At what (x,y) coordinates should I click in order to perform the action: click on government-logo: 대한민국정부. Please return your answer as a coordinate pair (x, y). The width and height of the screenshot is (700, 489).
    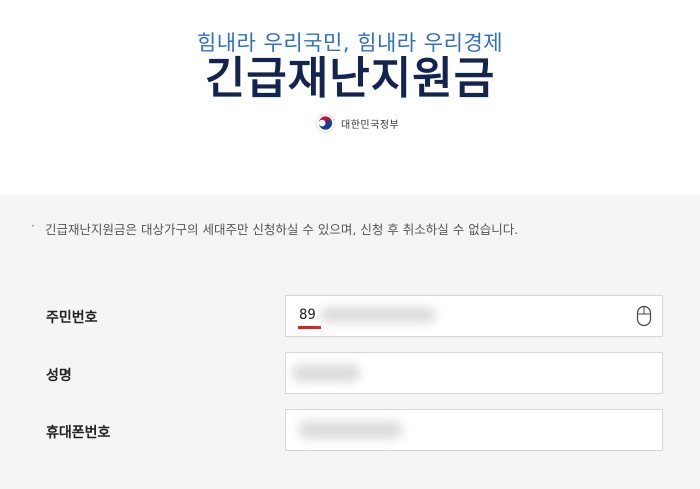
    Looking at the image, I should click on (357, 123).